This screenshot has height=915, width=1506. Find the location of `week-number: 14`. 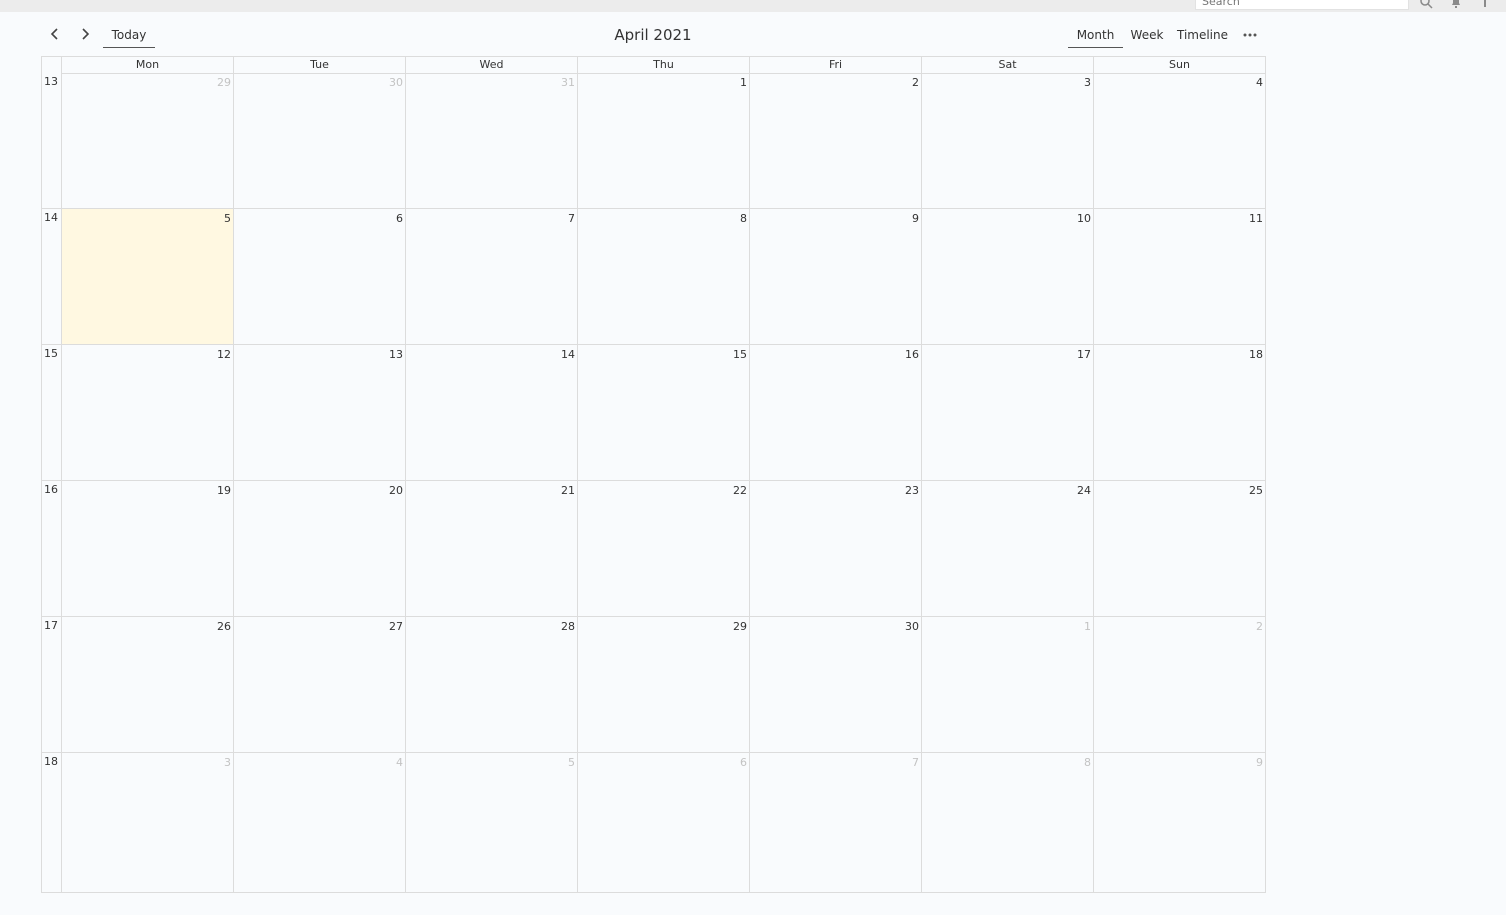

week-number: 14 is located at coordinates (51, 217).